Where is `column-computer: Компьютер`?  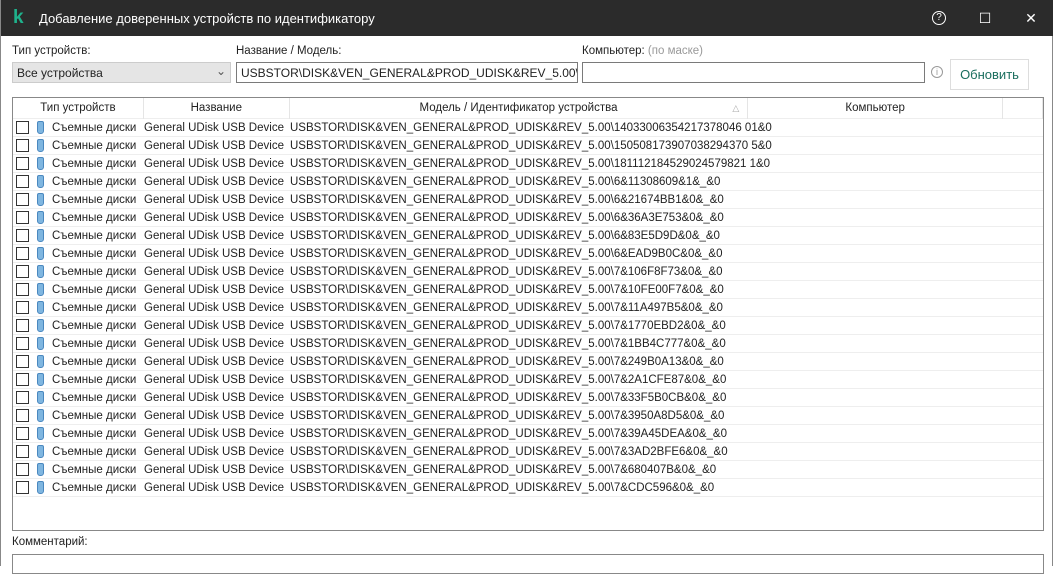
column-computer: Компьютер is located at coordinates (876, 108).